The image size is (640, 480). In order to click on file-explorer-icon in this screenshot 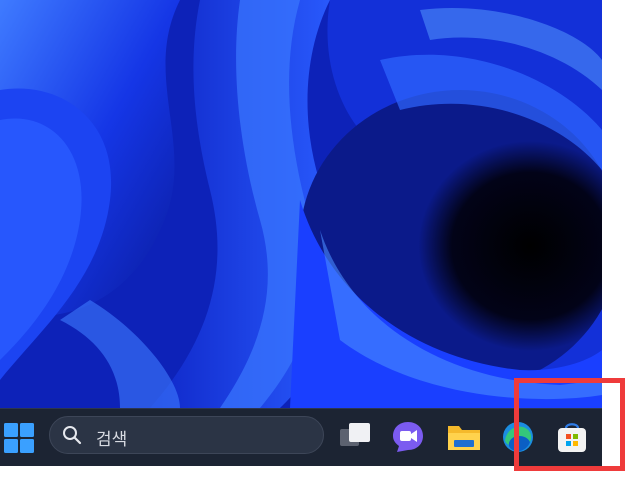, I will do `click(464, 438)`.